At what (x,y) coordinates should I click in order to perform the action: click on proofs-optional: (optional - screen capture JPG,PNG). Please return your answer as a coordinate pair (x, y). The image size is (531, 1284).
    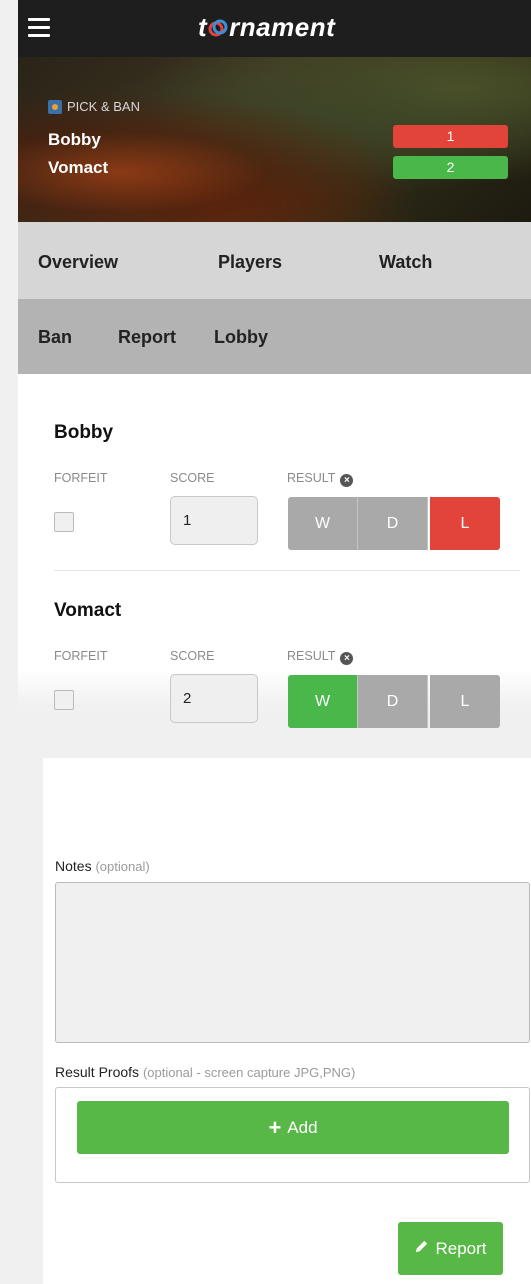
    Looking at the image, I should click on (249, 1072).